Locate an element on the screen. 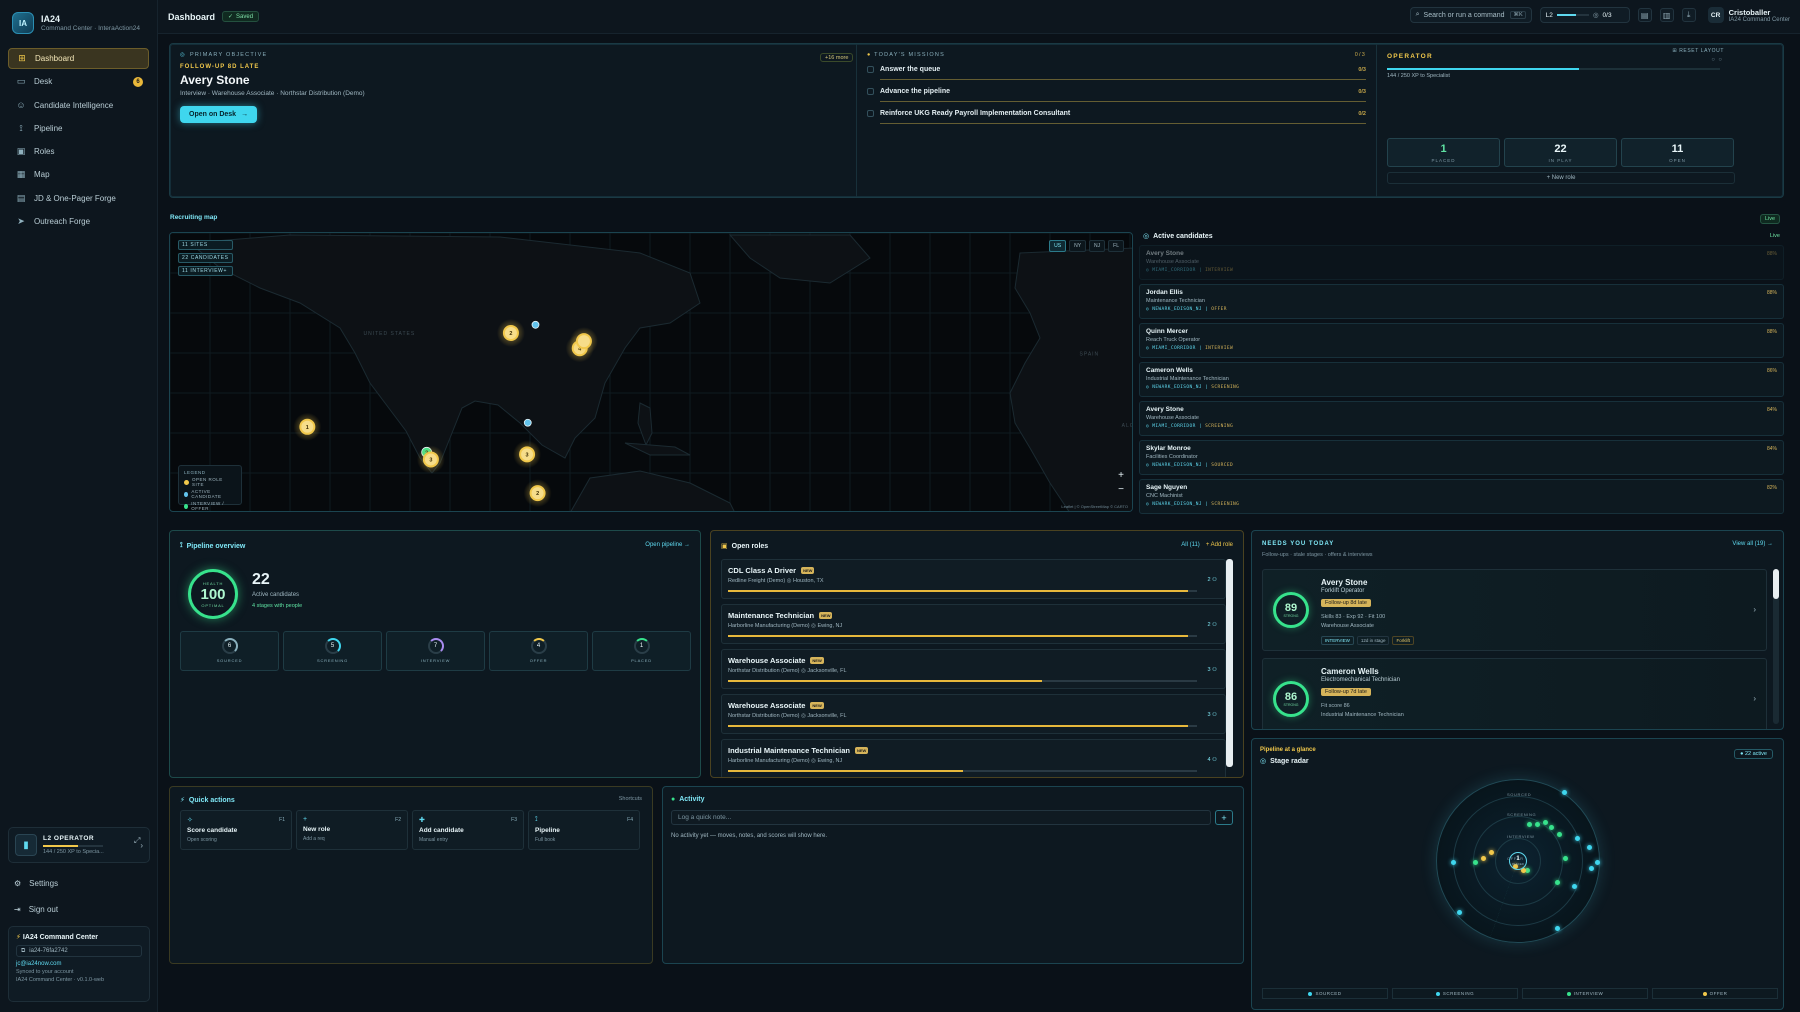 The width and height of the screenshot is (1800, 1012). settings-link: ⚙ Settings is located at coordinates (36, 883).